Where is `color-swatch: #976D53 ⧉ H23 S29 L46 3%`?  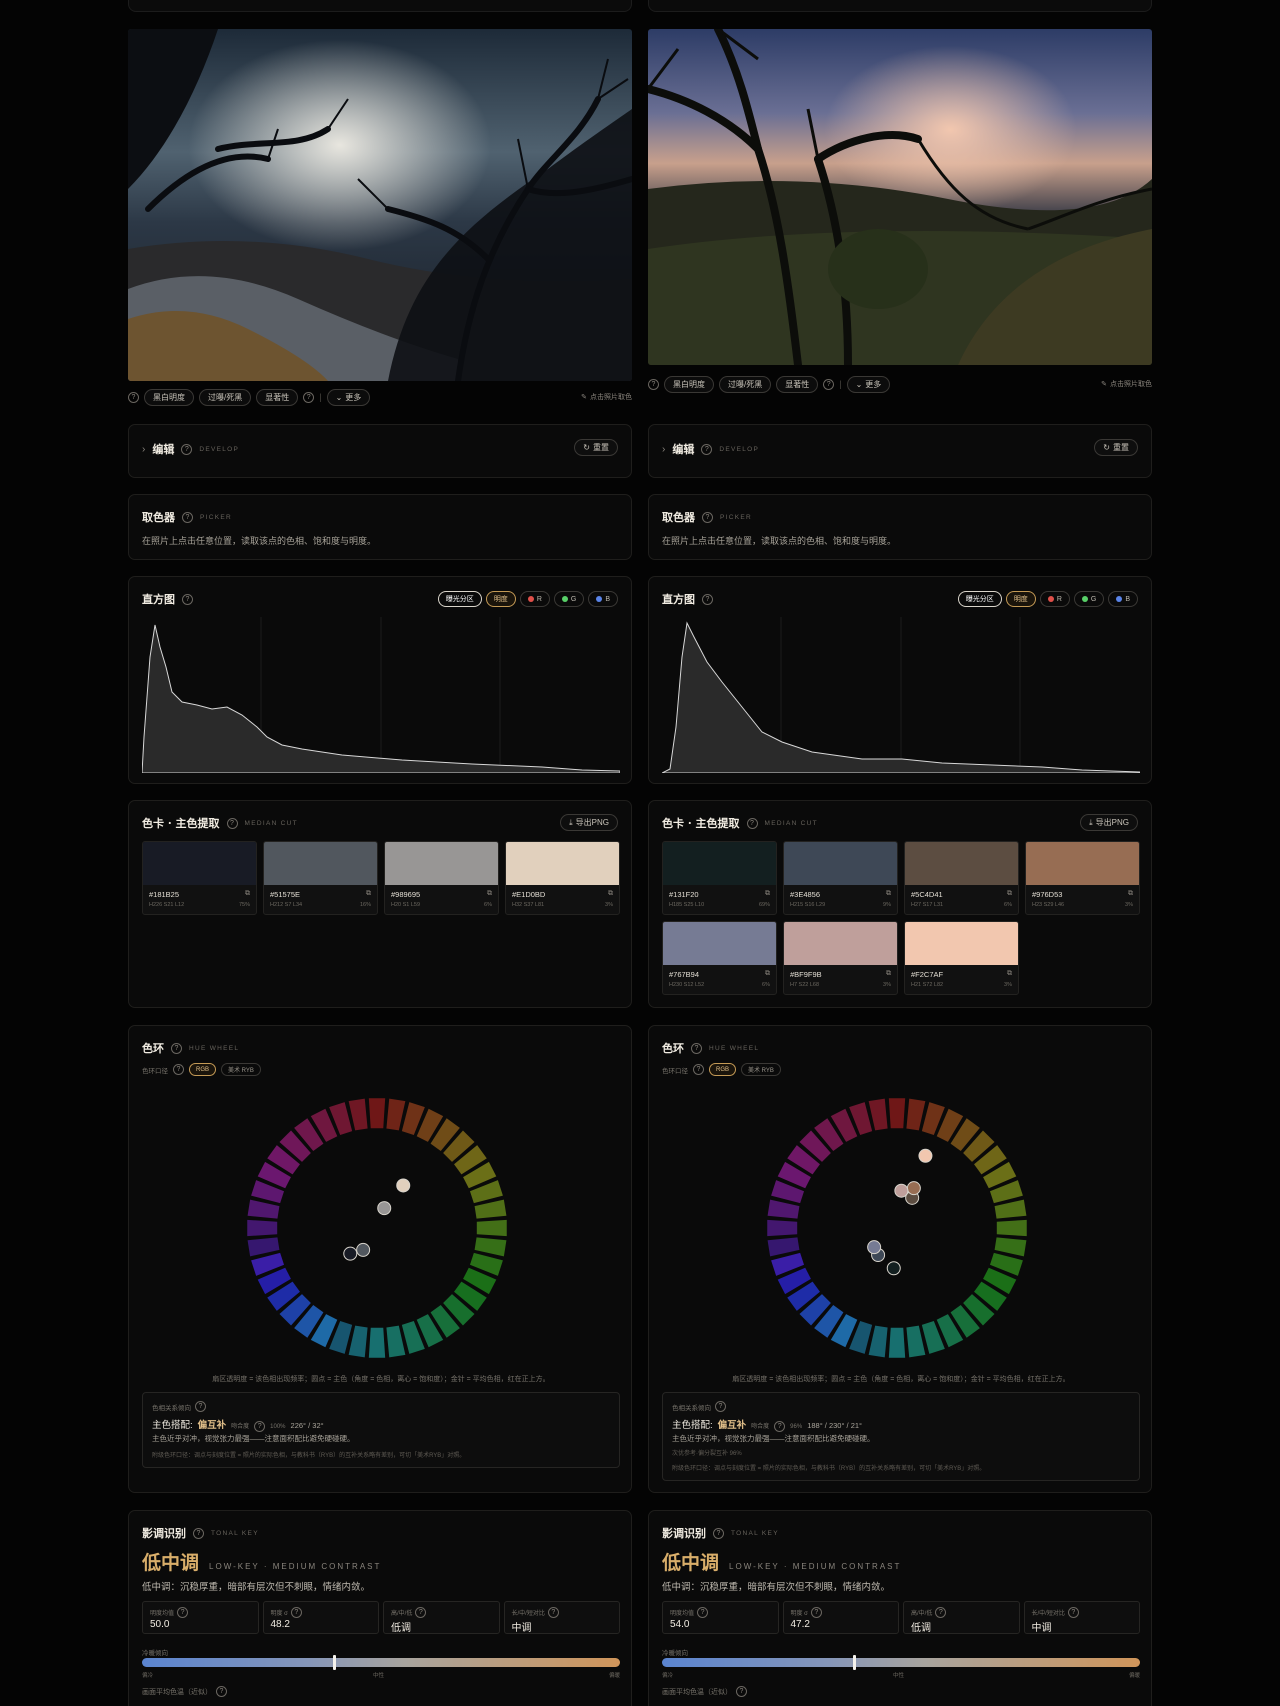
color-swatch: #976D53 ⧉ H23 S29 L46 3% is located at coordinates (1082, 878).